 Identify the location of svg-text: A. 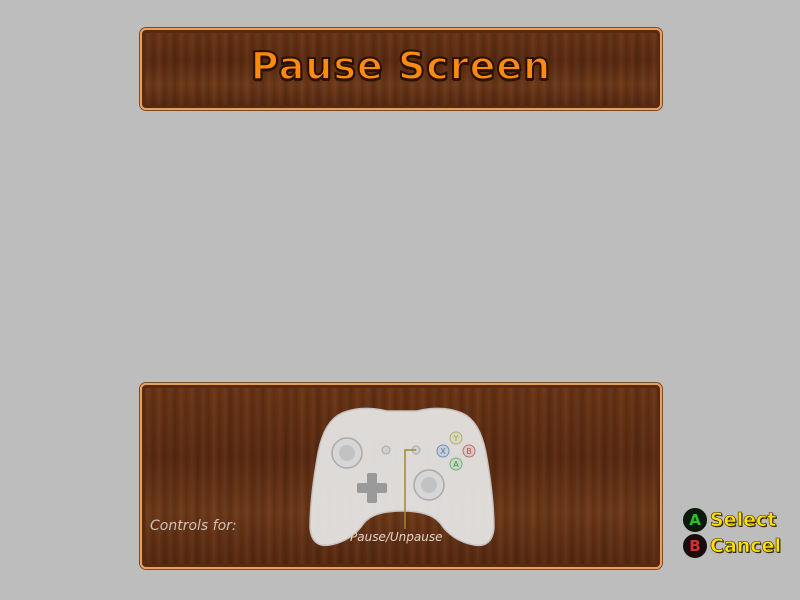
(456, 464).